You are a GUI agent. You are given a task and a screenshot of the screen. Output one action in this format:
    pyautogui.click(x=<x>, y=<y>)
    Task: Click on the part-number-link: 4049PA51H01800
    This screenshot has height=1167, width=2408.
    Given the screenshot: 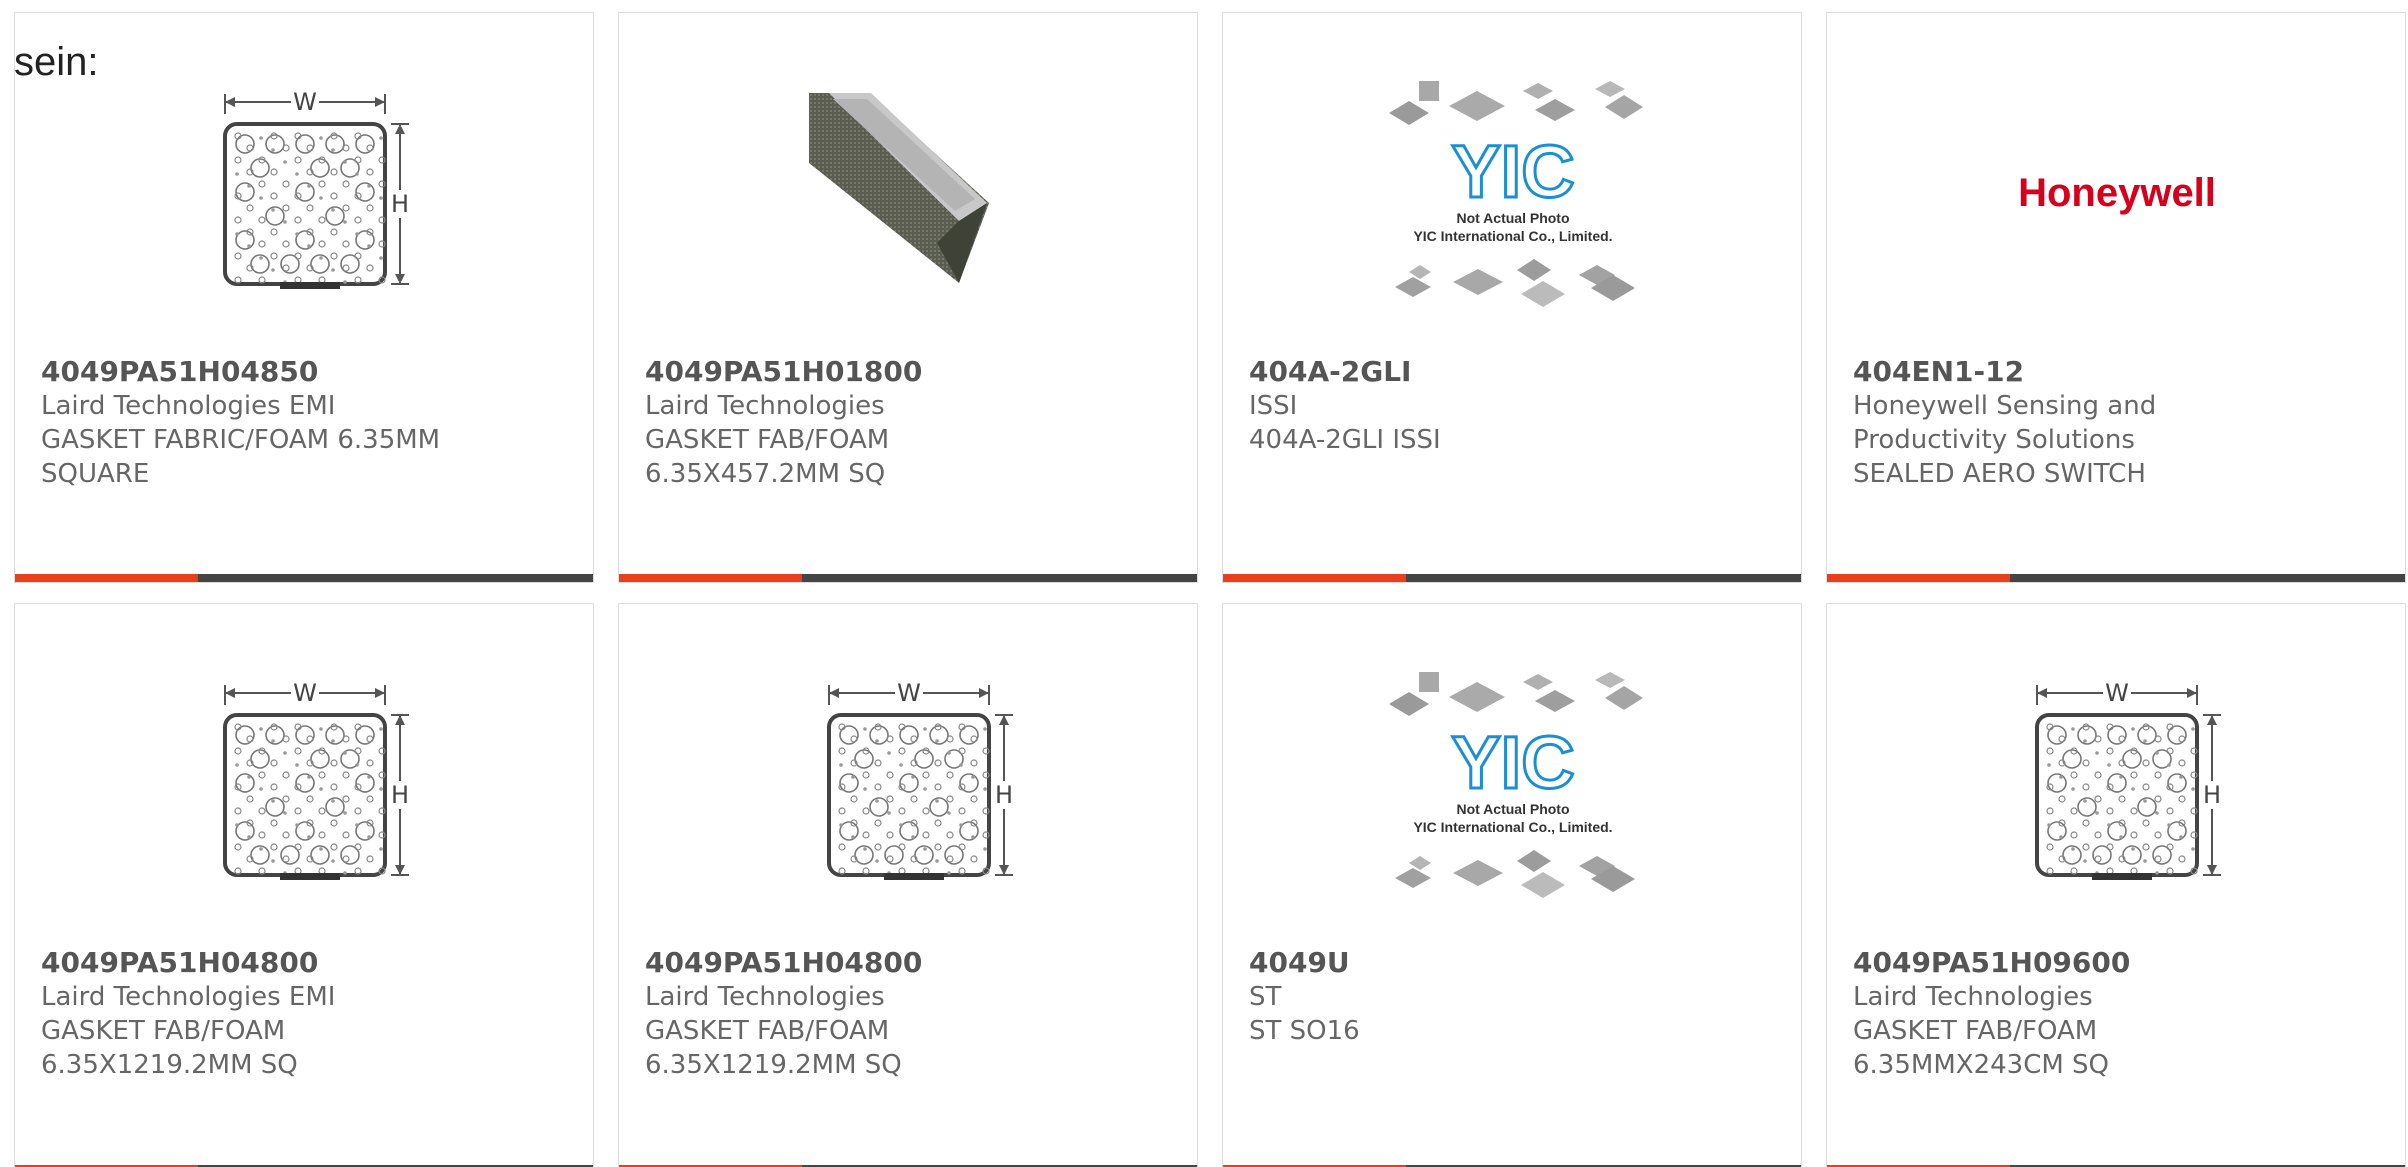 What is the action you would take?
    pyautogui.click(x=911, y=372)
    